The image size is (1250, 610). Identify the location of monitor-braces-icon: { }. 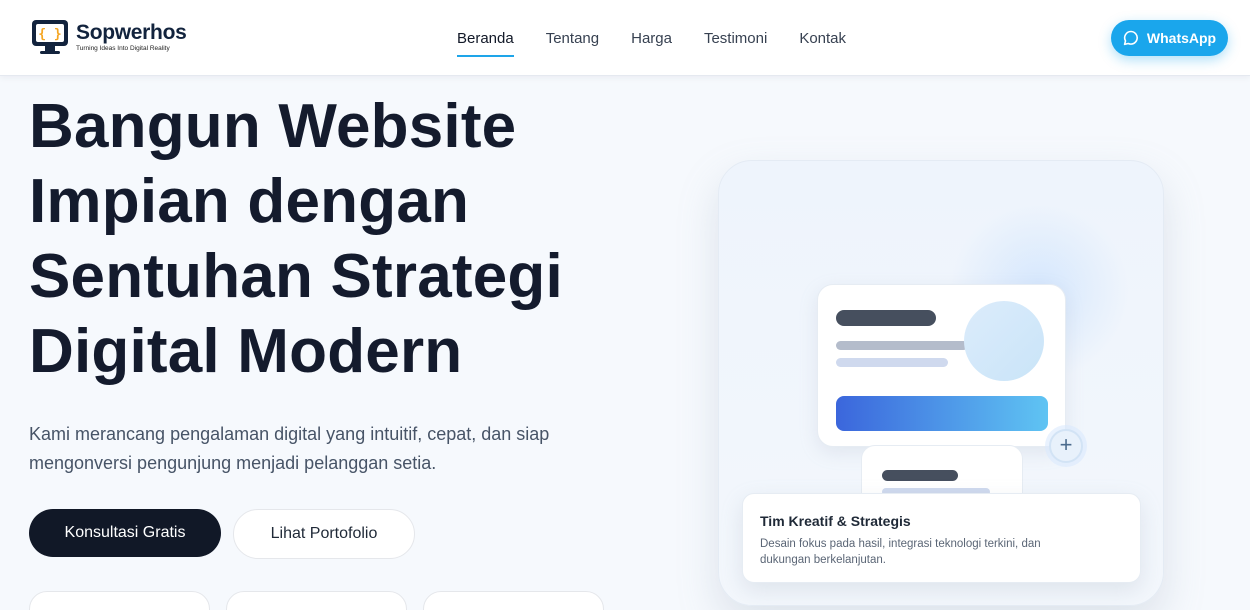
(50, 37).